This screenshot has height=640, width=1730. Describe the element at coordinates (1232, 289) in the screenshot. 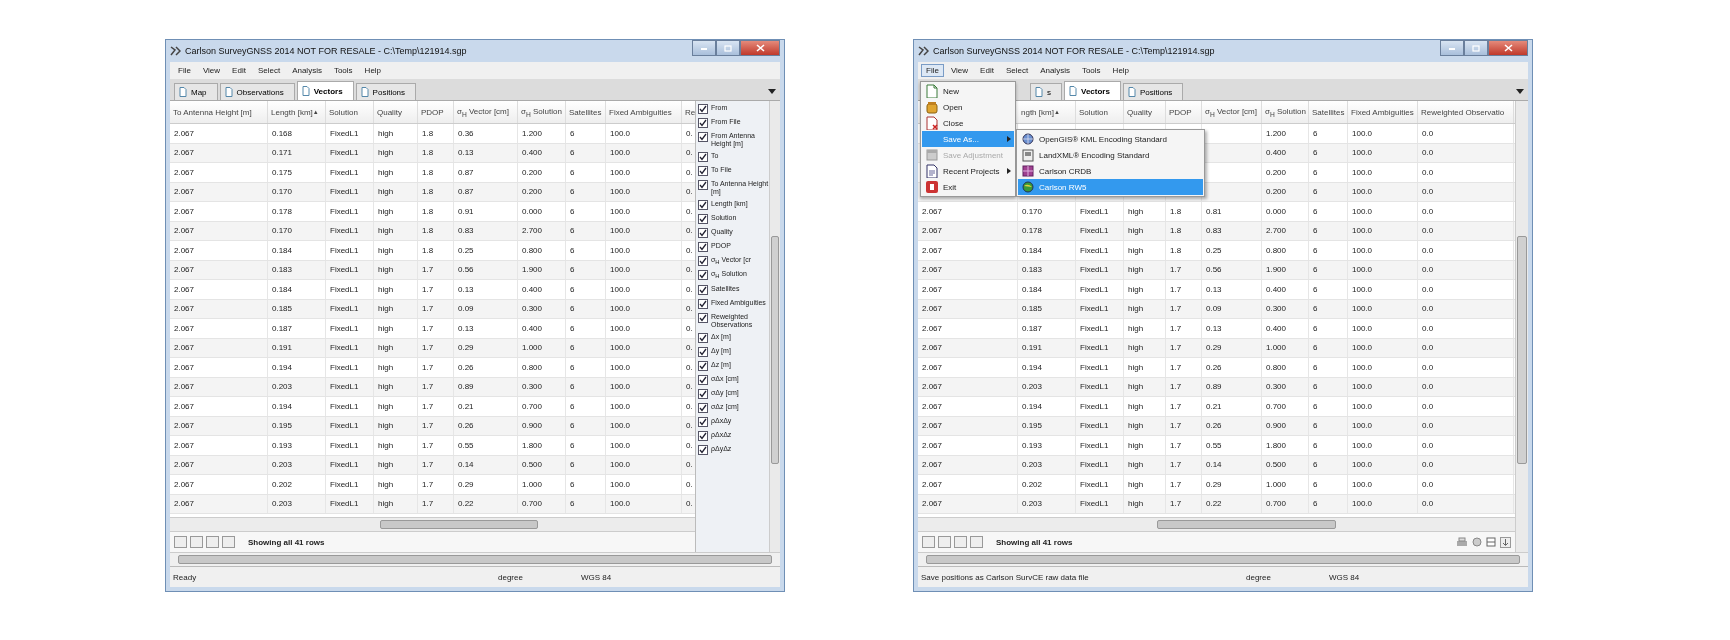

I see `table-cell: 0.13` at that location.